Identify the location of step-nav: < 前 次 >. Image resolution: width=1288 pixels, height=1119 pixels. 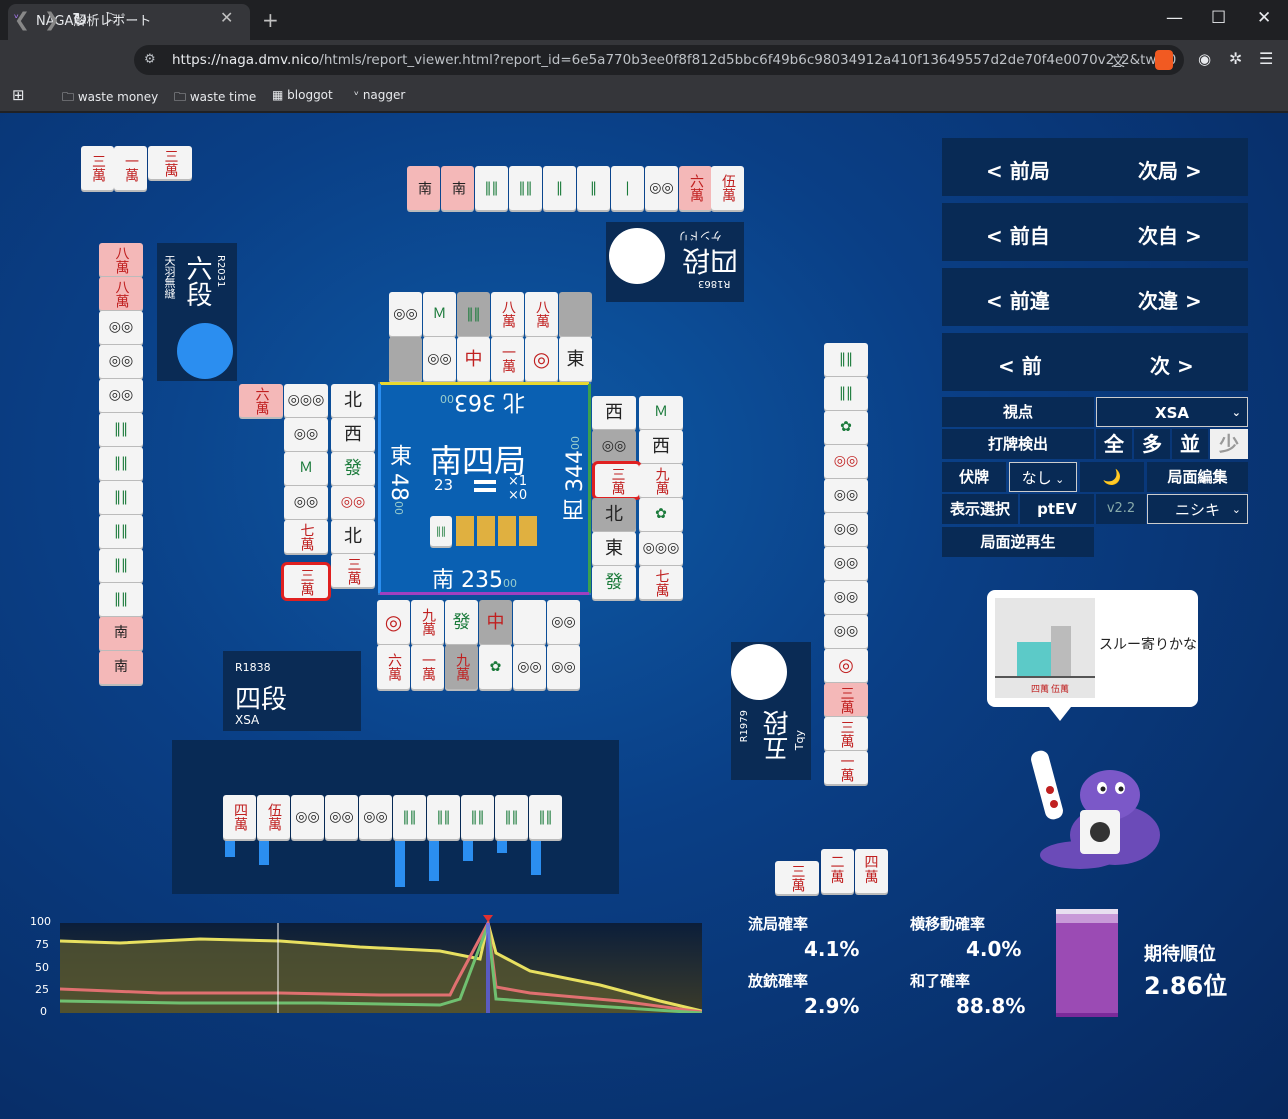
(1095, 362).